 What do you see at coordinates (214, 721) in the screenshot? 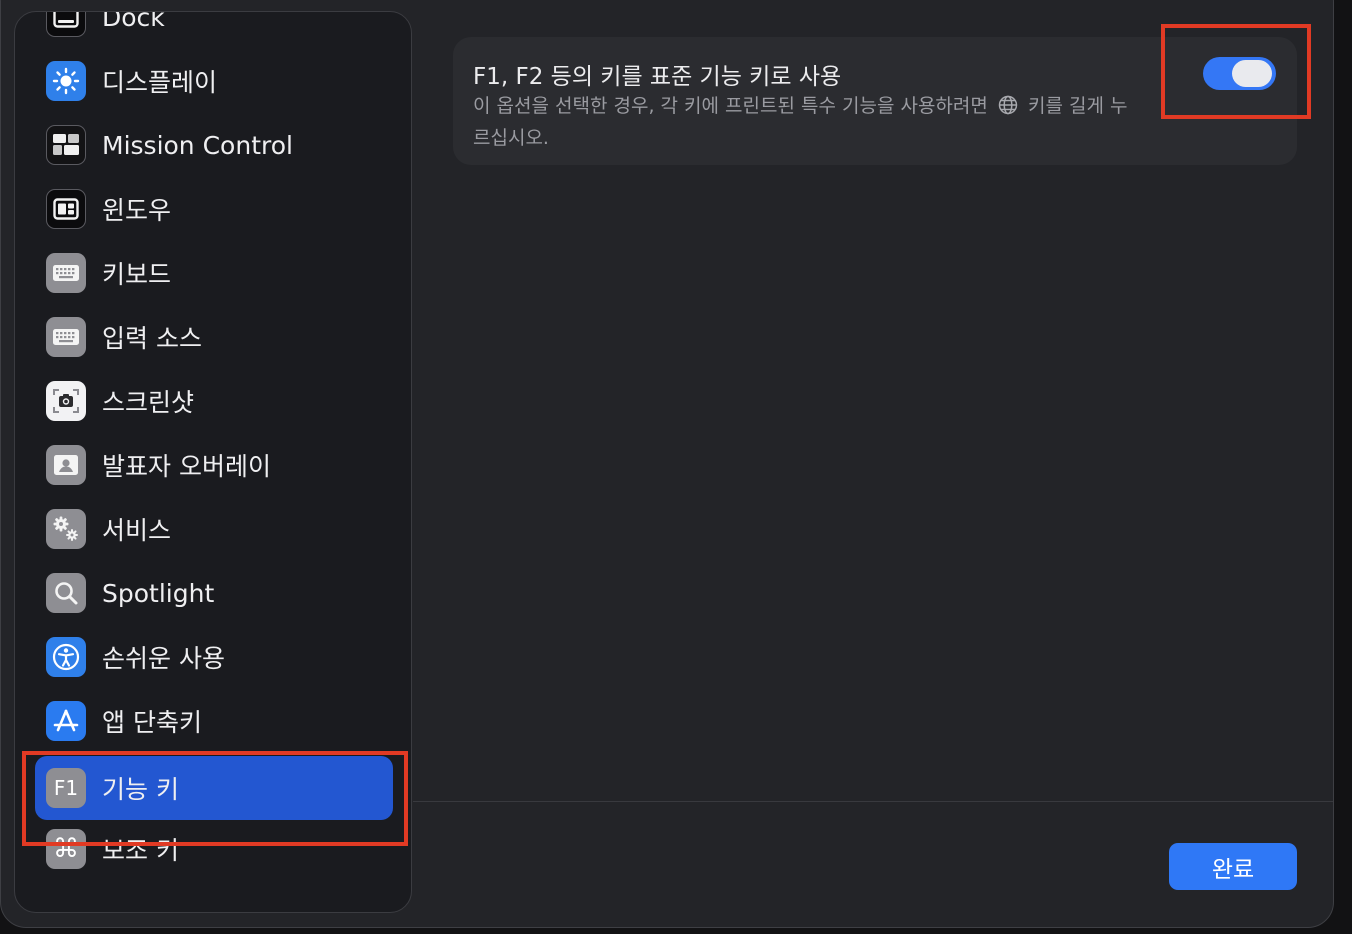
I see `sidebar-item-app-shortcuts: 앱 단축키` at bounding box center [214, 721].